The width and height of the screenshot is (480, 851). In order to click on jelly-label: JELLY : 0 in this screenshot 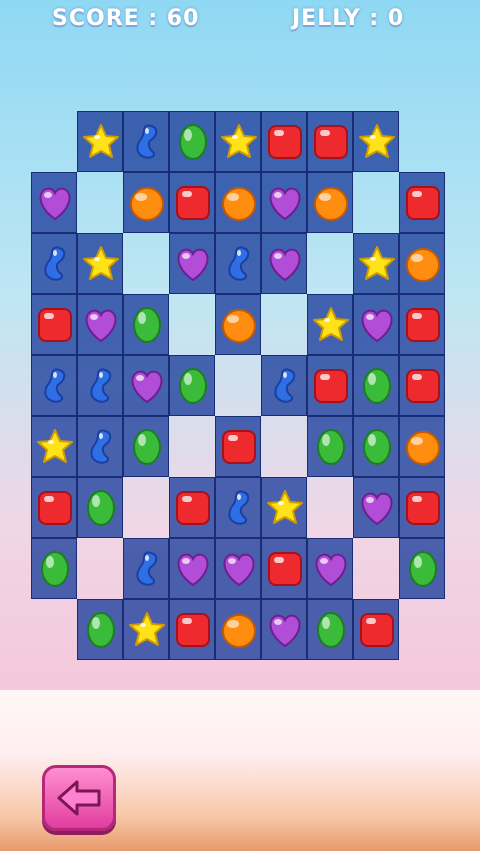, I will do `click(348, 18)`.